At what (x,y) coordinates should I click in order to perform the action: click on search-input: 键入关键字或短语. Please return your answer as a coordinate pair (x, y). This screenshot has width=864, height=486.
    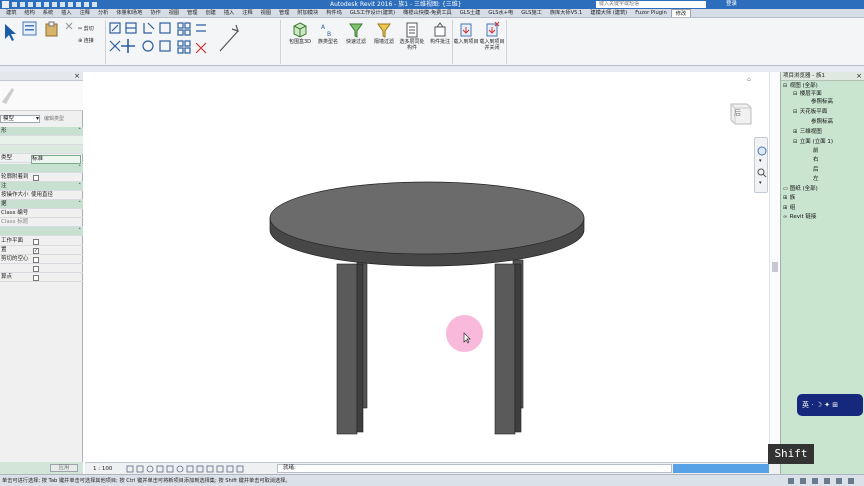
    Looking at the image, I should click on (651, 4).